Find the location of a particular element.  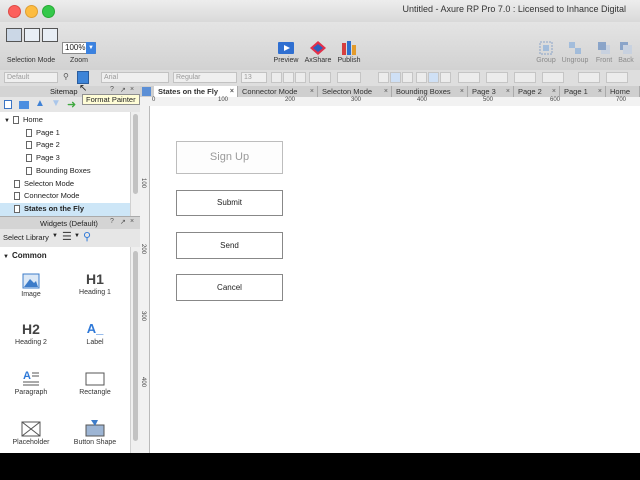

ungroup-label: Ungroup is located at coordinates (575, 60).